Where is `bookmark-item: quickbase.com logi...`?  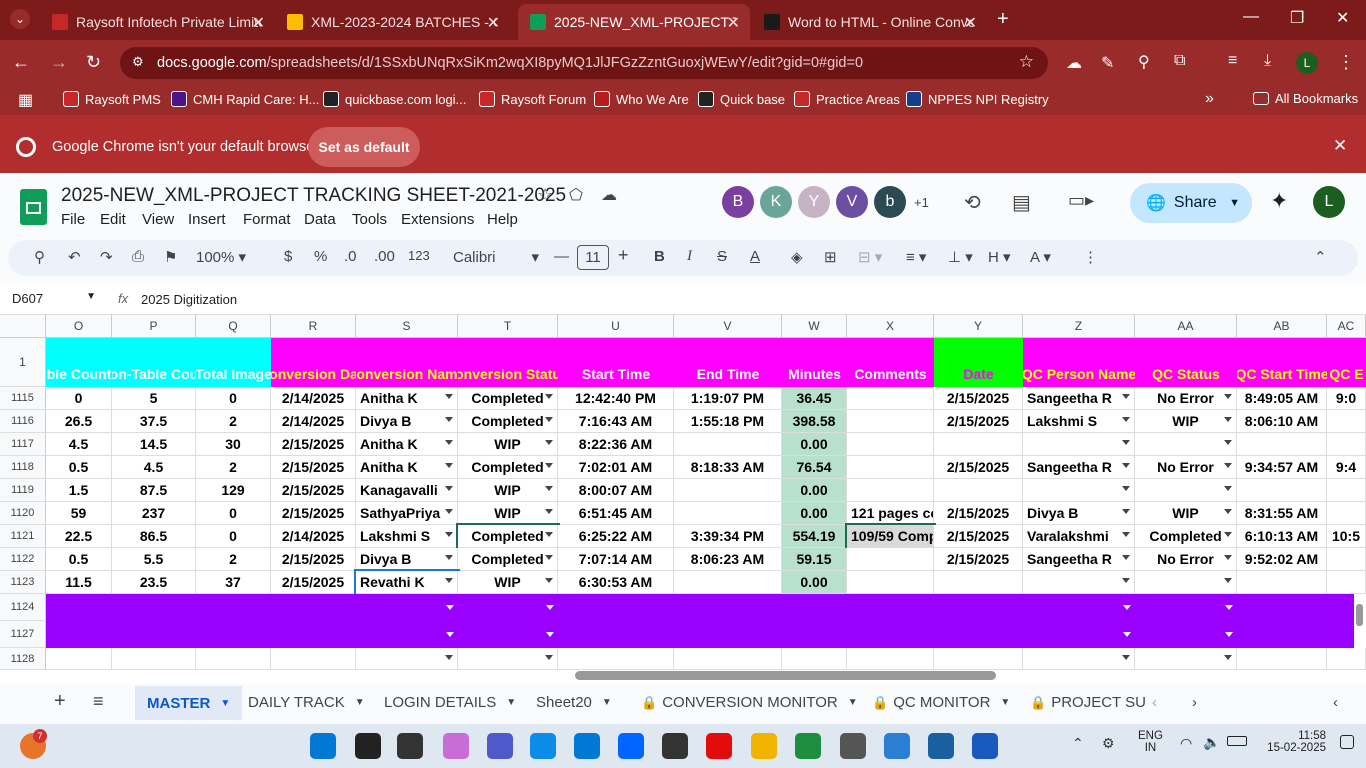
bookmark-item: quickbase.com logi... is located at coordinates (394, 99).